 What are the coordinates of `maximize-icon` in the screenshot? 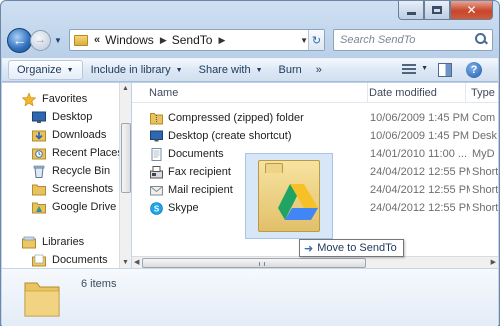 It's located at (437, 10).